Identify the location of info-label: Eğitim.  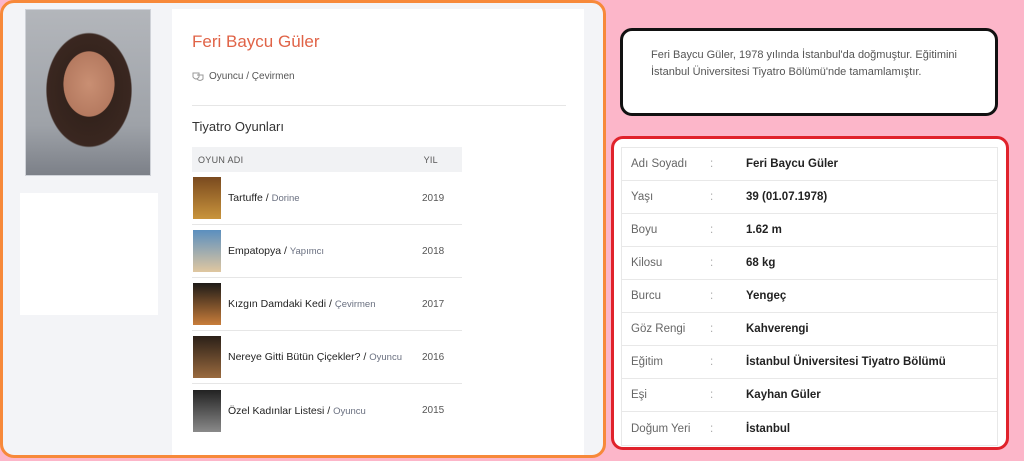
(647, 362).